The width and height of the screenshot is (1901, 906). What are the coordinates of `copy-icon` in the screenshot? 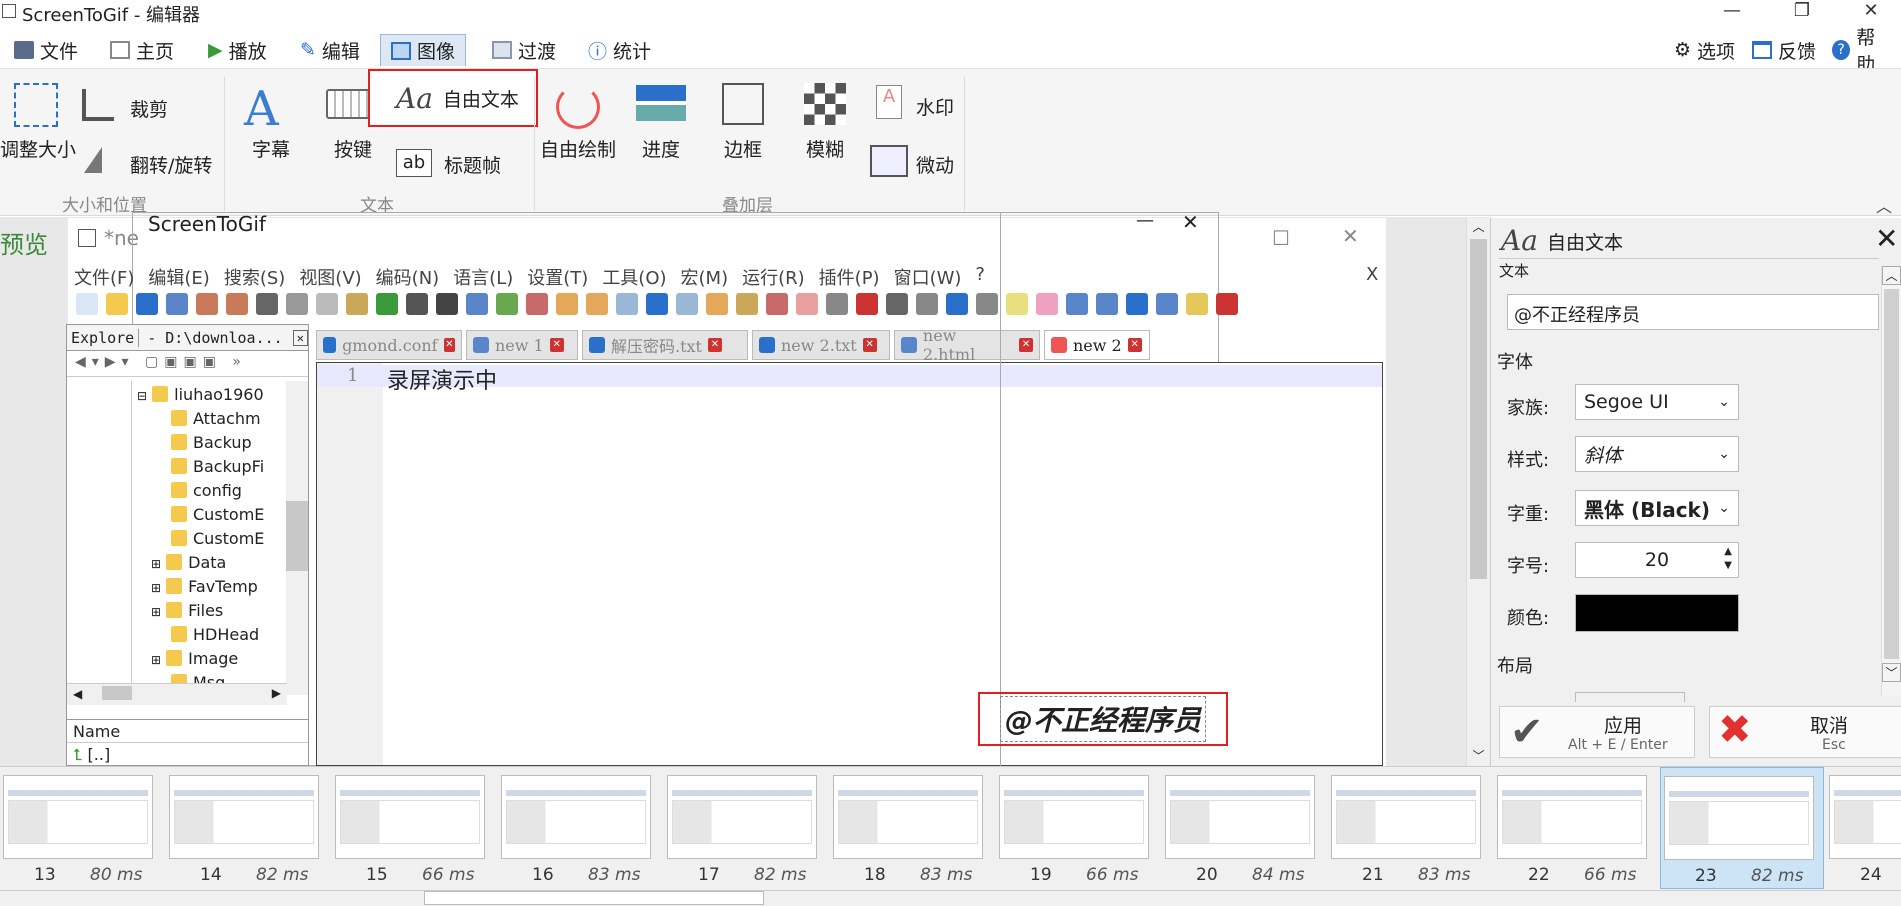 It's located at (327, 304).